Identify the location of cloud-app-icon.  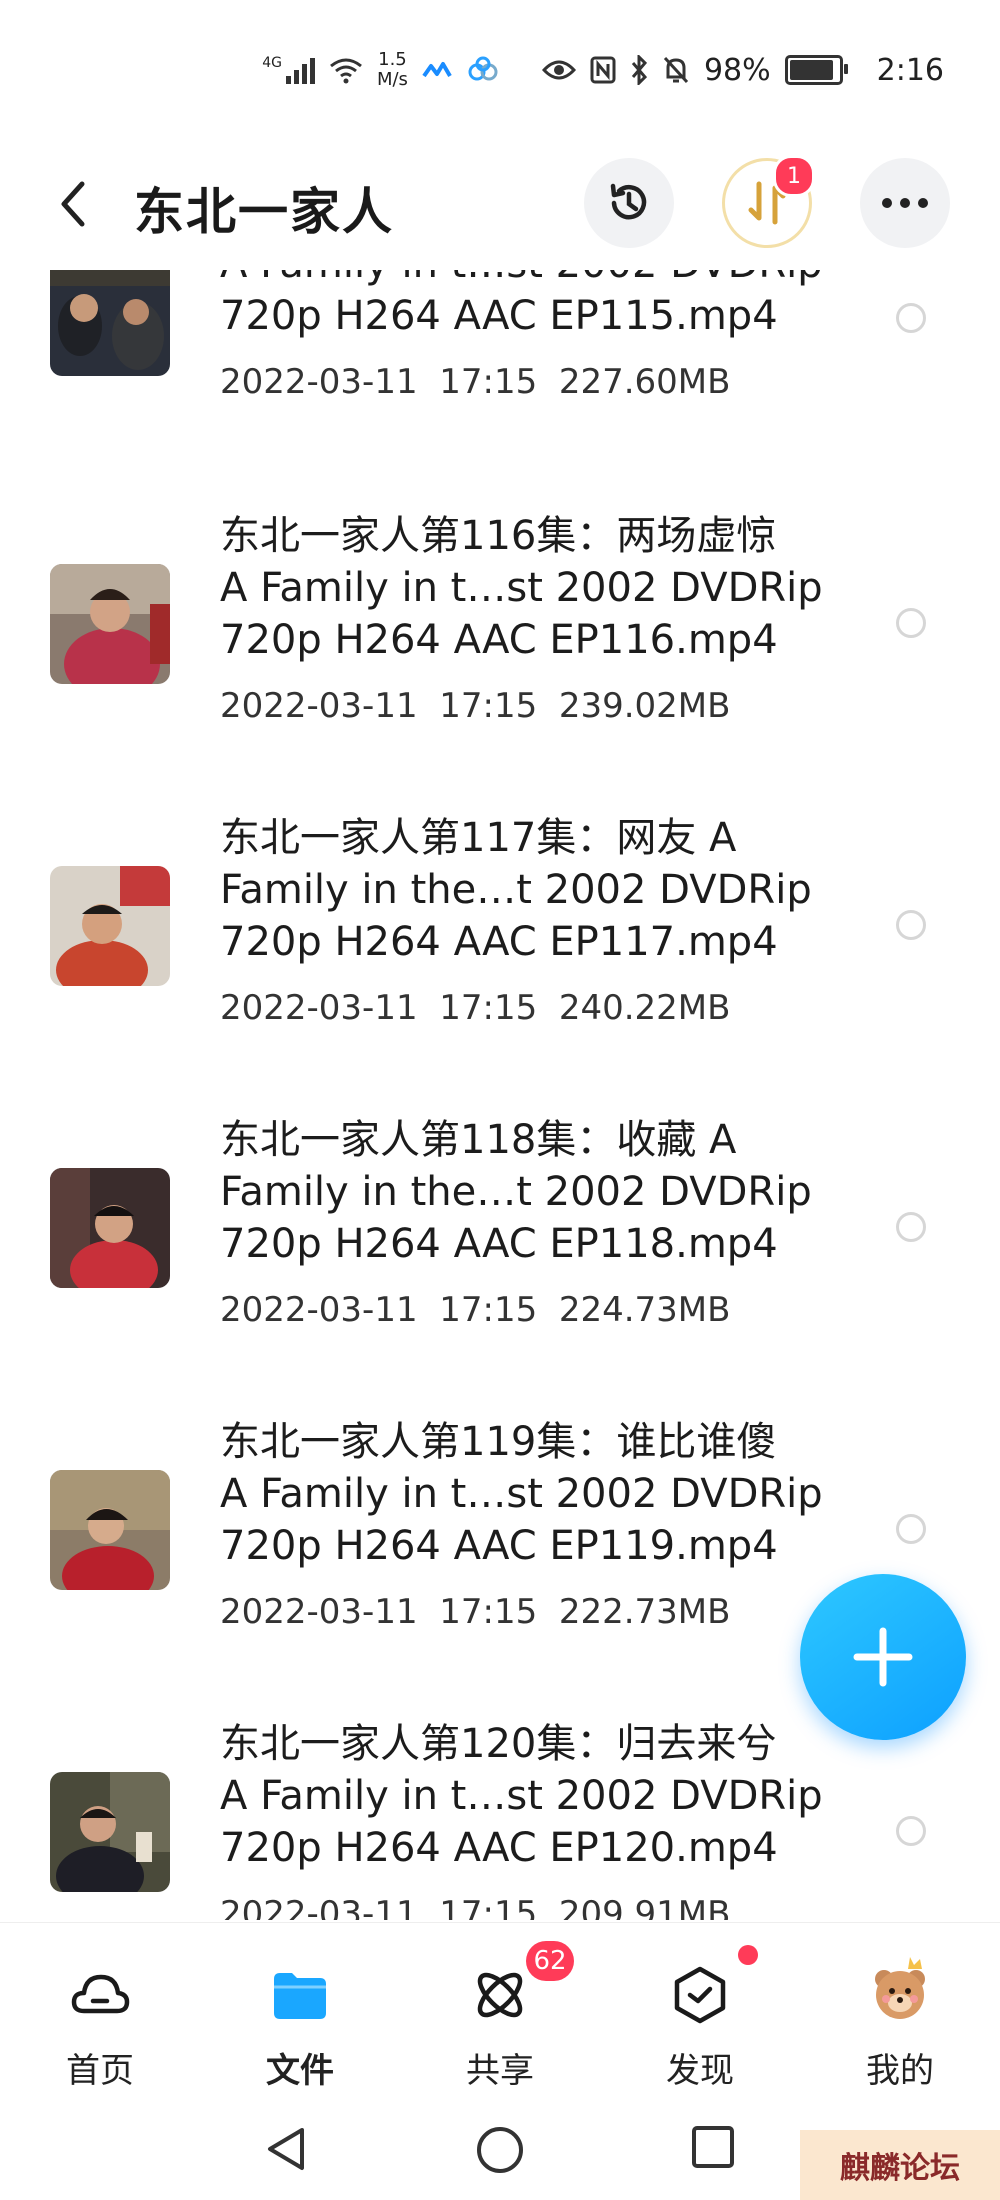
(483, 68).